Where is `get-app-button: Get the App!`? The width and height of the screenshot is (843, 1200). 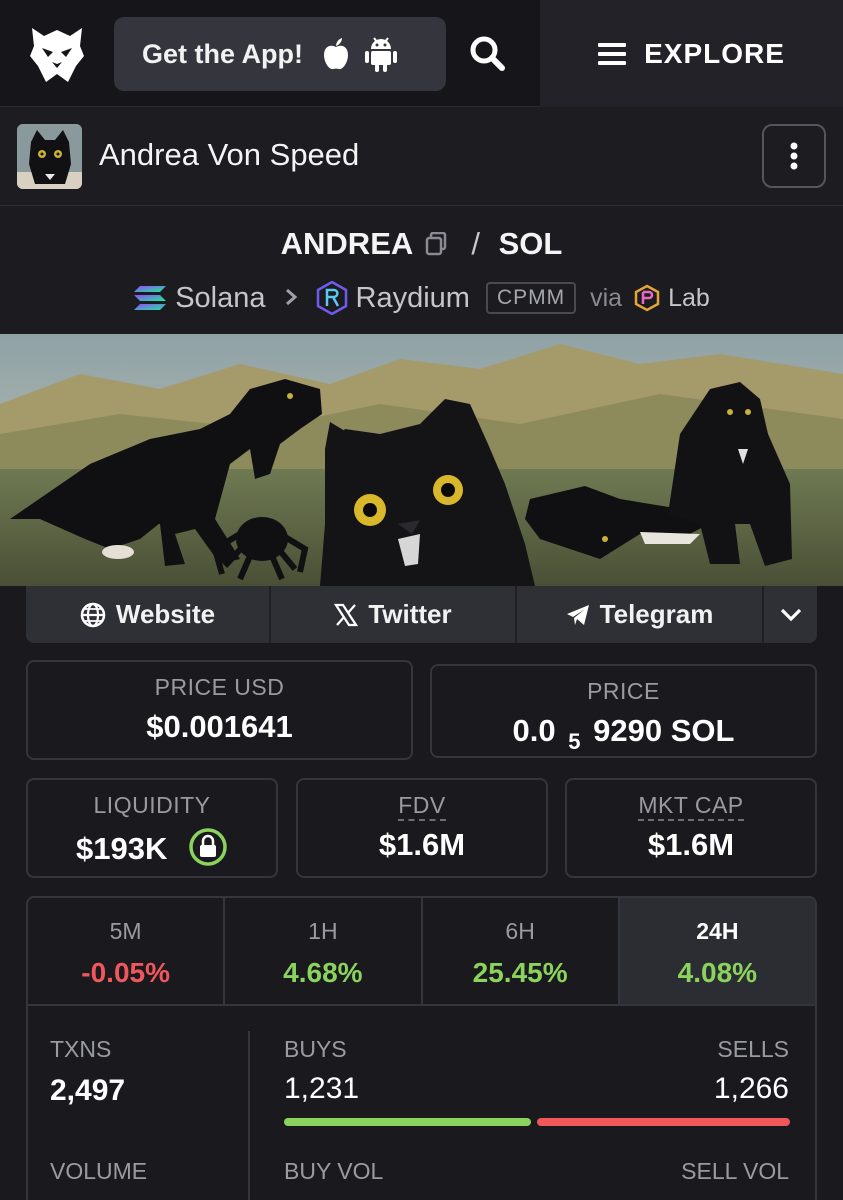 get-app-button: Get the App! is located at coordinates (280, 54).